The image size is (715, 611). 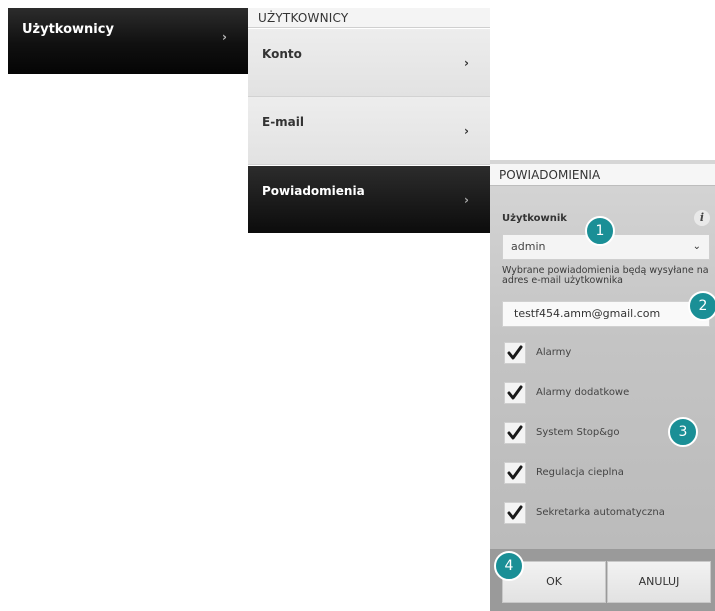 What do you see at coordinates (128, 41) in the screenshot?
I see `menu-item-users: Użytkownicy ›` at bounding box center [128, 41].